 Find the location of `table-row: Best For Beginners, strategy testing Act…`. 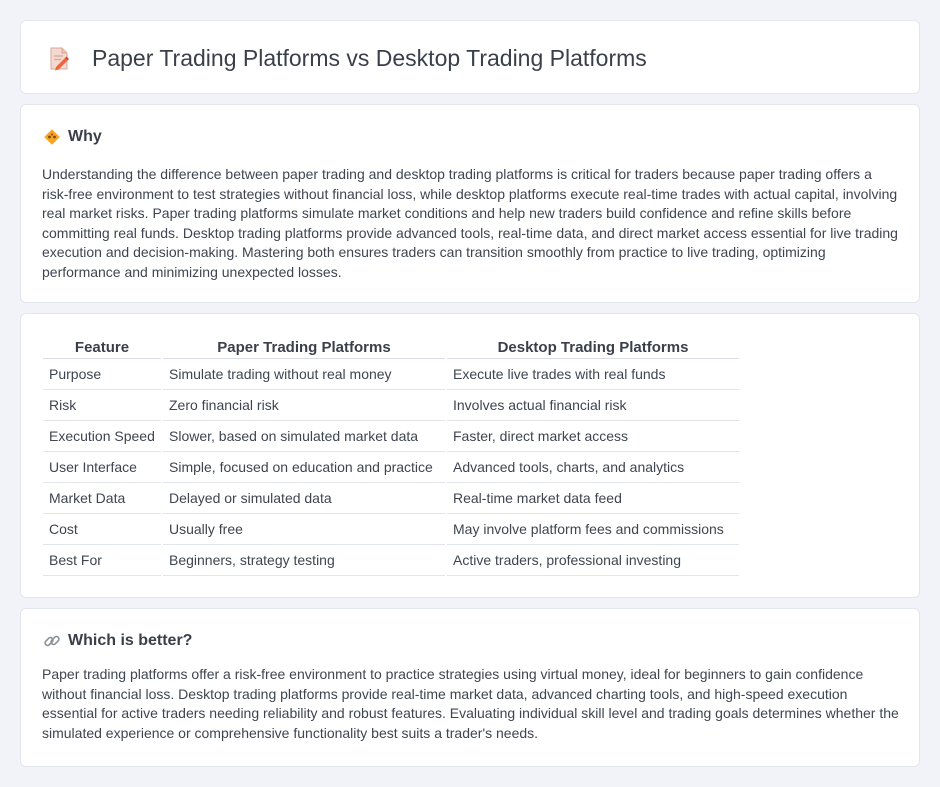

table-row: Best For Beginners, strategy testing Act… is located at coordinates (391, 560).